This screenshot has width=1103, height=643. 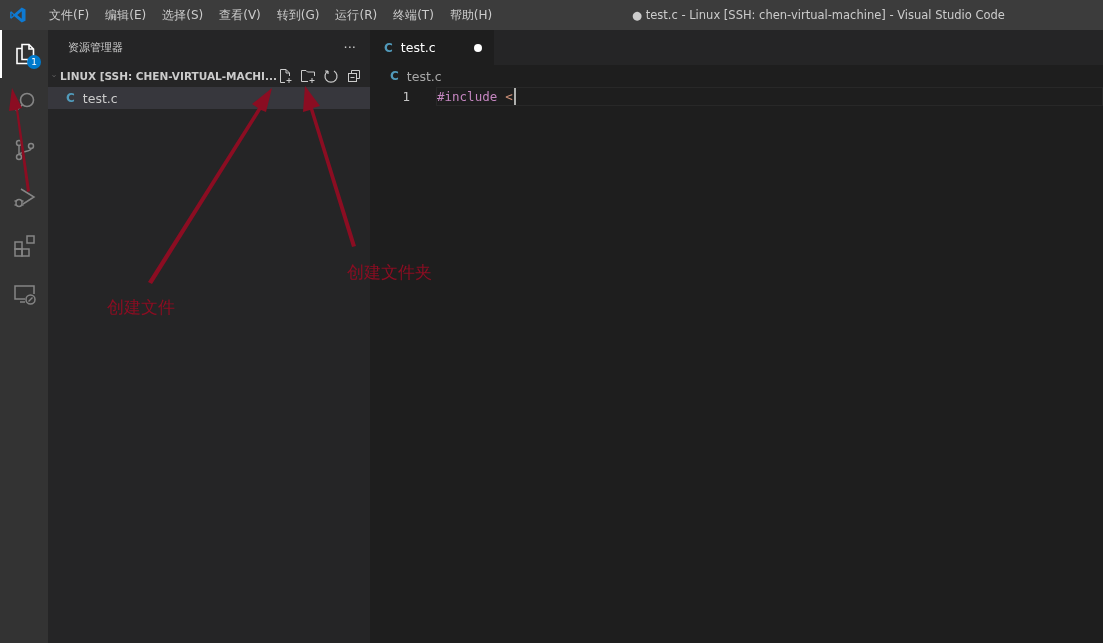 I want to click on window-title: ● test.c - Linux [SSH: chen-virtual-machine] - Visual Studio Code, so click(x=818, y=15).